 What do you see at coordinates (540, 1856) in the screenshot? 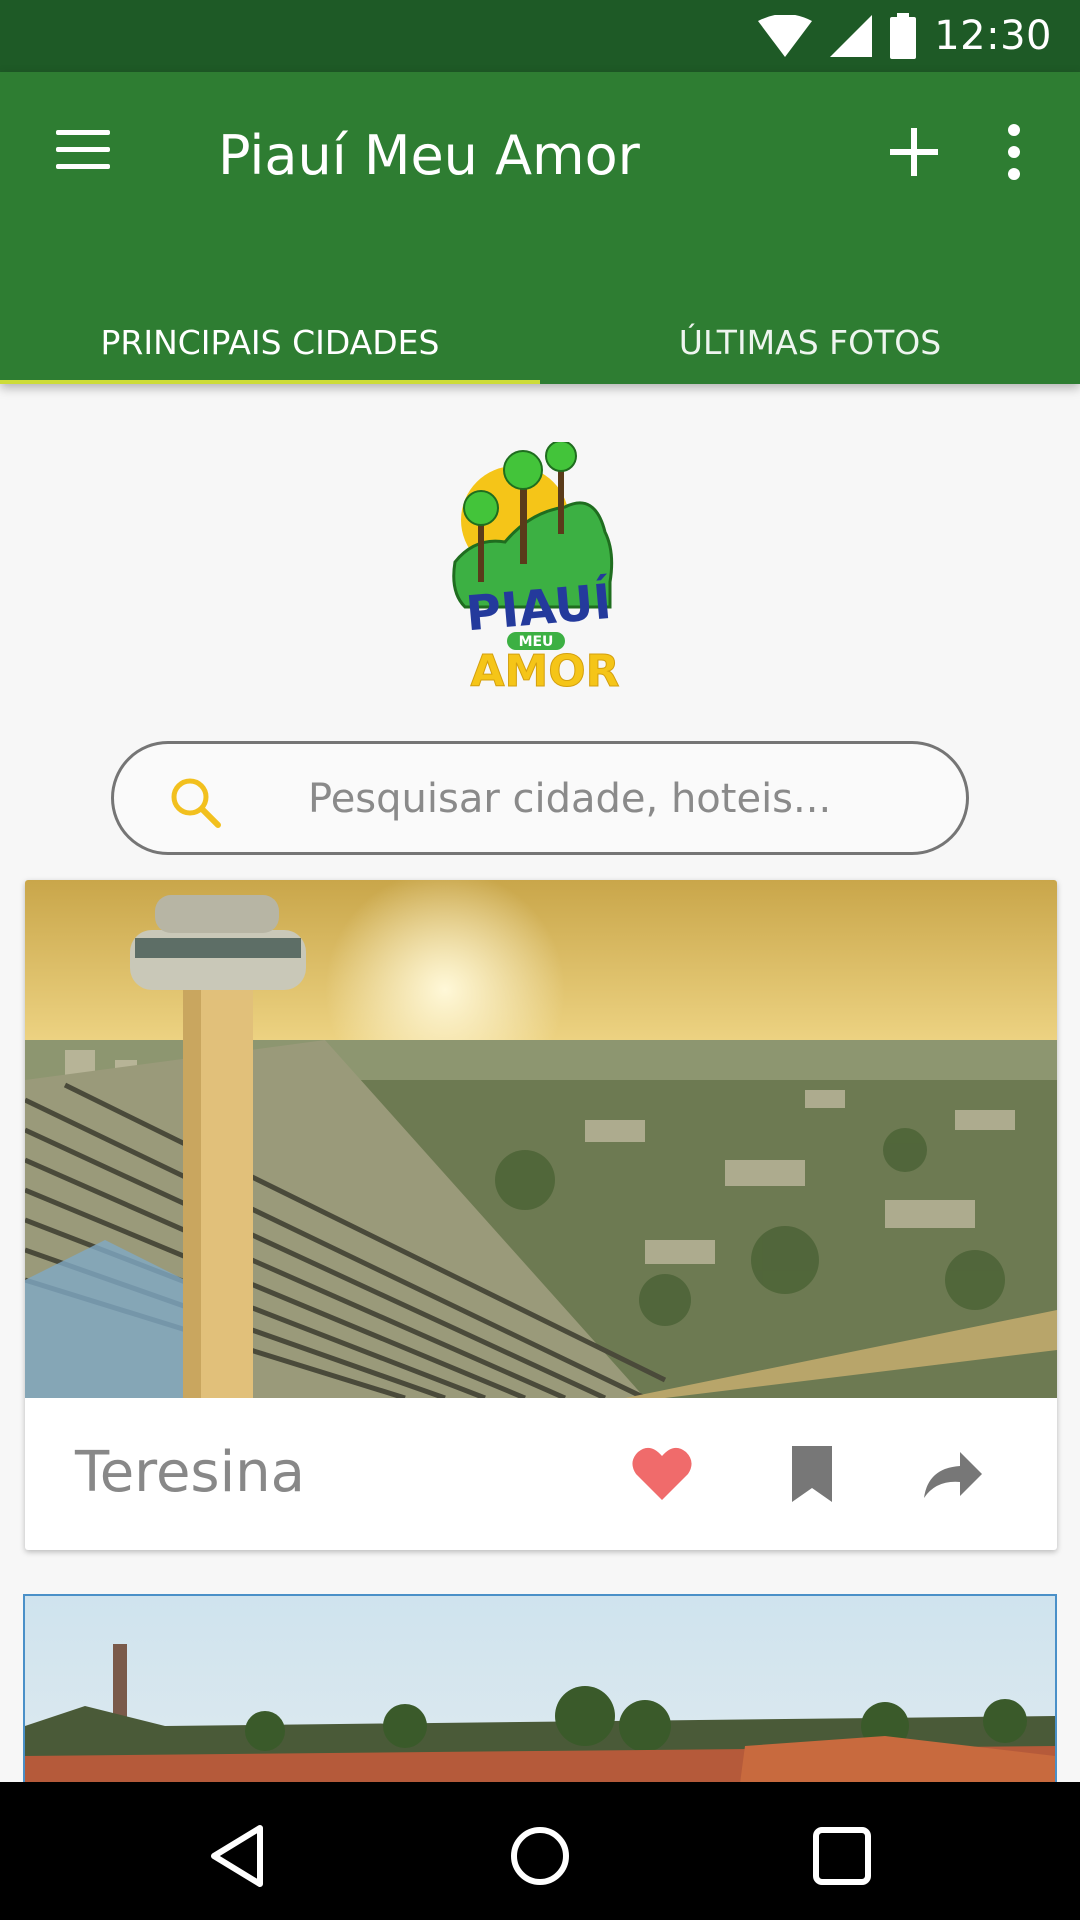
I see `home-circle-icon` at bounding box center [540, 1856].